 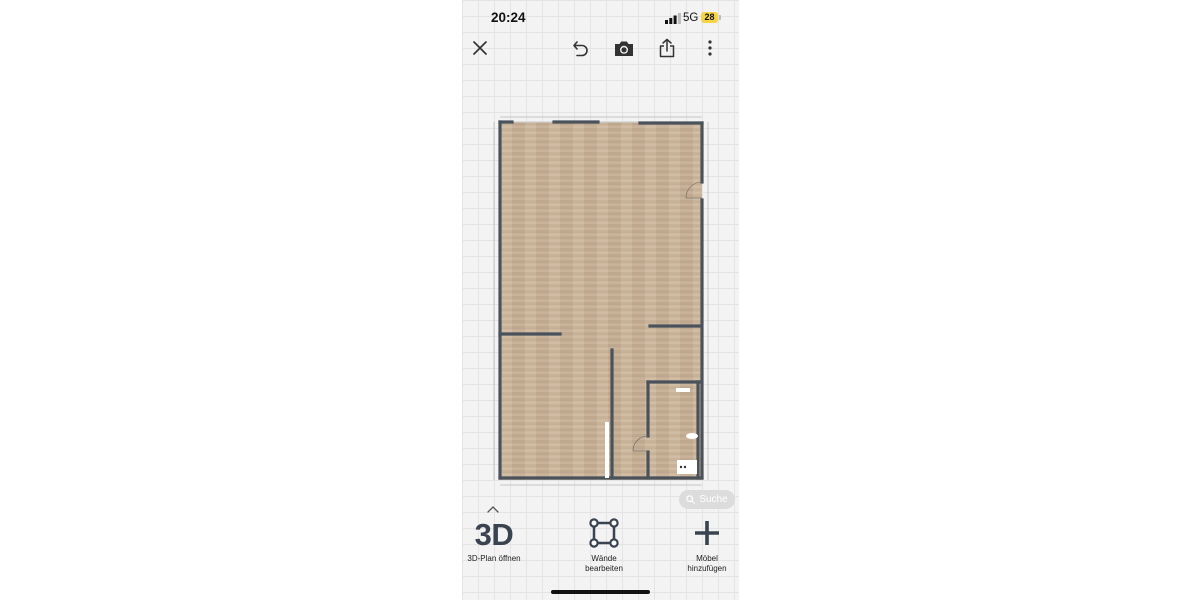 I want to click on search-icon, so click(x=691, y=499).